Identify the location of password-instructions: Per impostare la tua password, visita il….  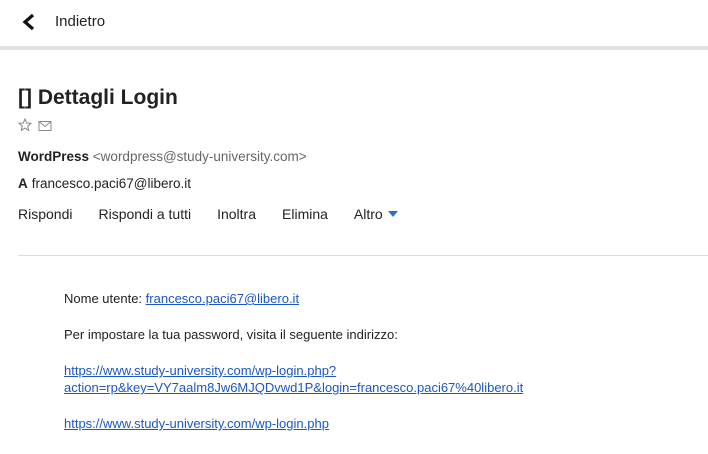
(231, 334).